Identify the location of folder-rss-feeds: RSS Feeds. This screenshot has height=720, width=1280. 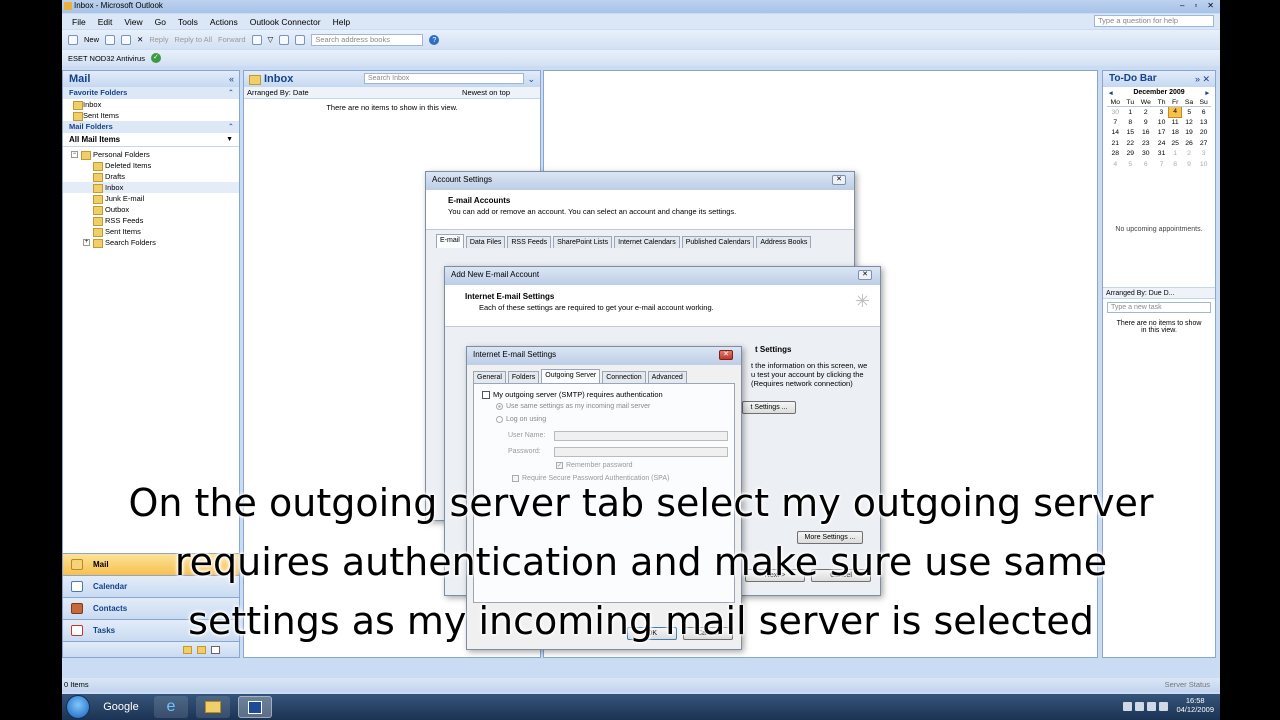
(151, 220).